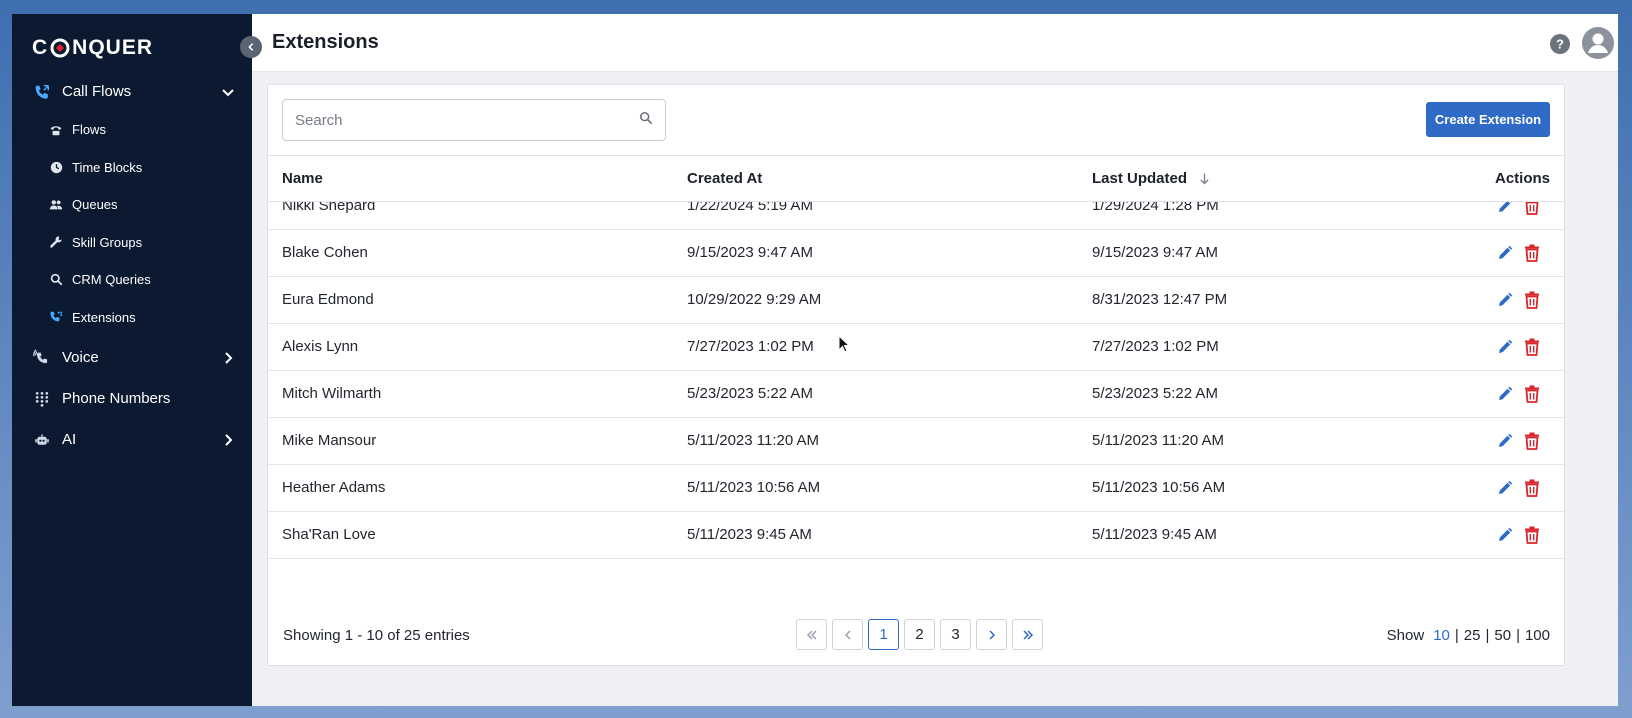 The height and width of the screenshot is (718, 1632). Describe the element at coordinates (1488, 119) in the screenshot. I see `create-extension-button: Create Extension` at that location.